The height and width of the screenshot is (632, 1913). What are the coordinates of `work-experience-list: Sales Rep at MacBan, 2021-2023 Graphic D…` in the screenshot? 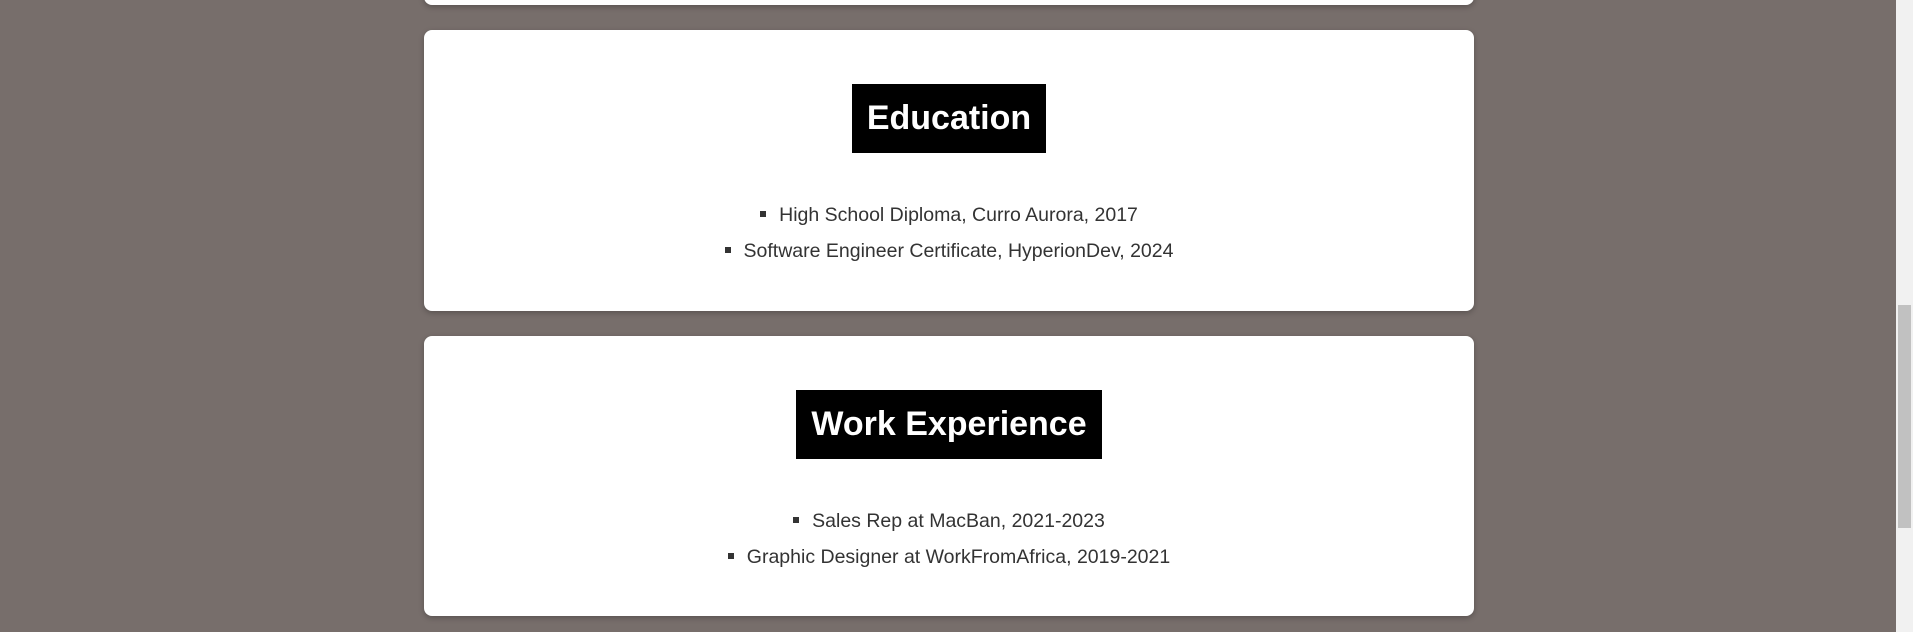 It's located at (949, 539).